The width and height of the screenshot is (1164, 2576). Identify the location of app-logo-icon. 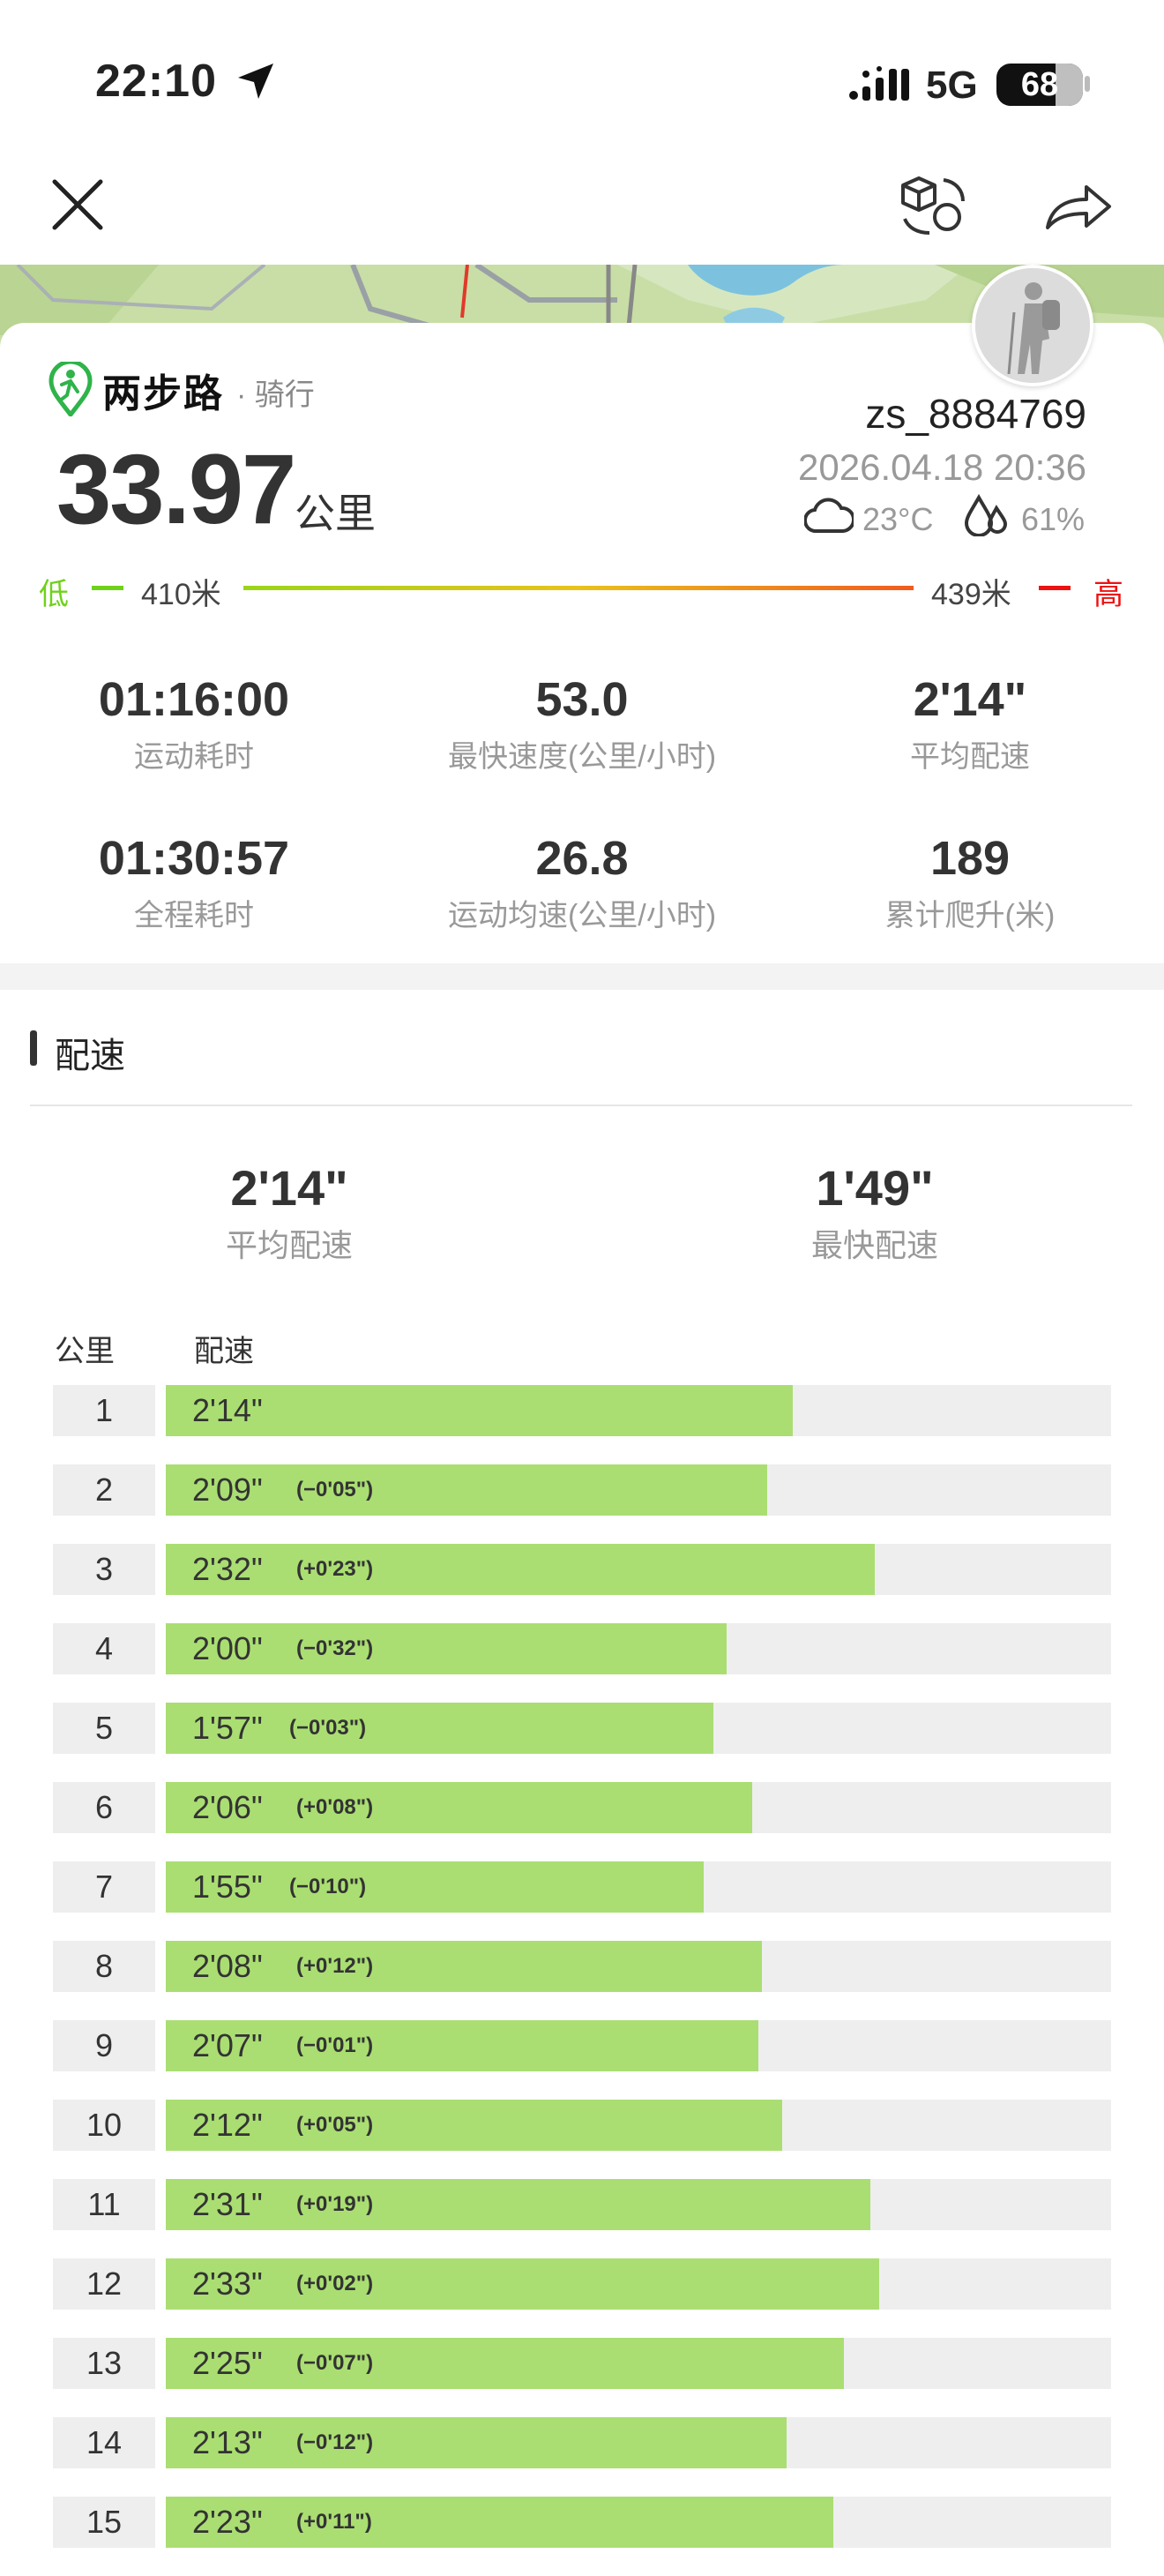
(70, 389).